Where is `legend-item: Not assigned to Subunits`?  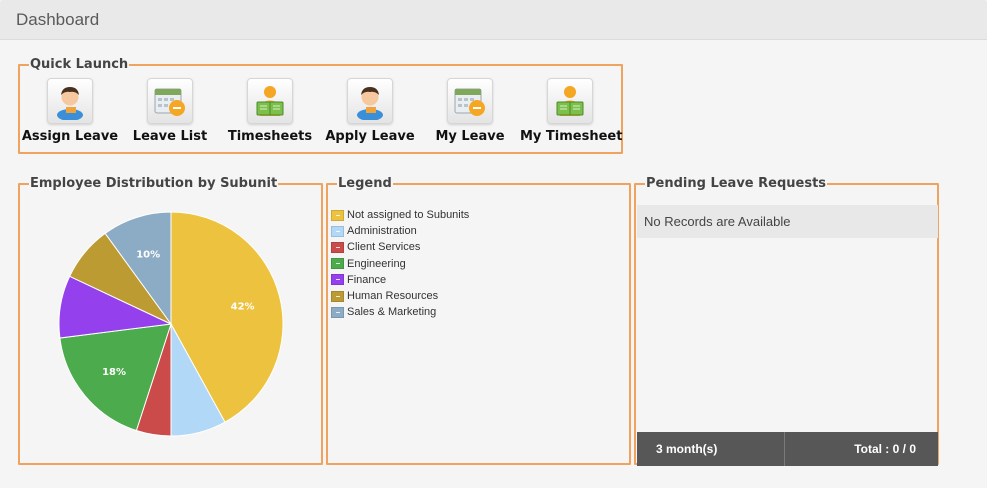
legend-item: Not assigned to Subunits is located at coordinates (400, 215).